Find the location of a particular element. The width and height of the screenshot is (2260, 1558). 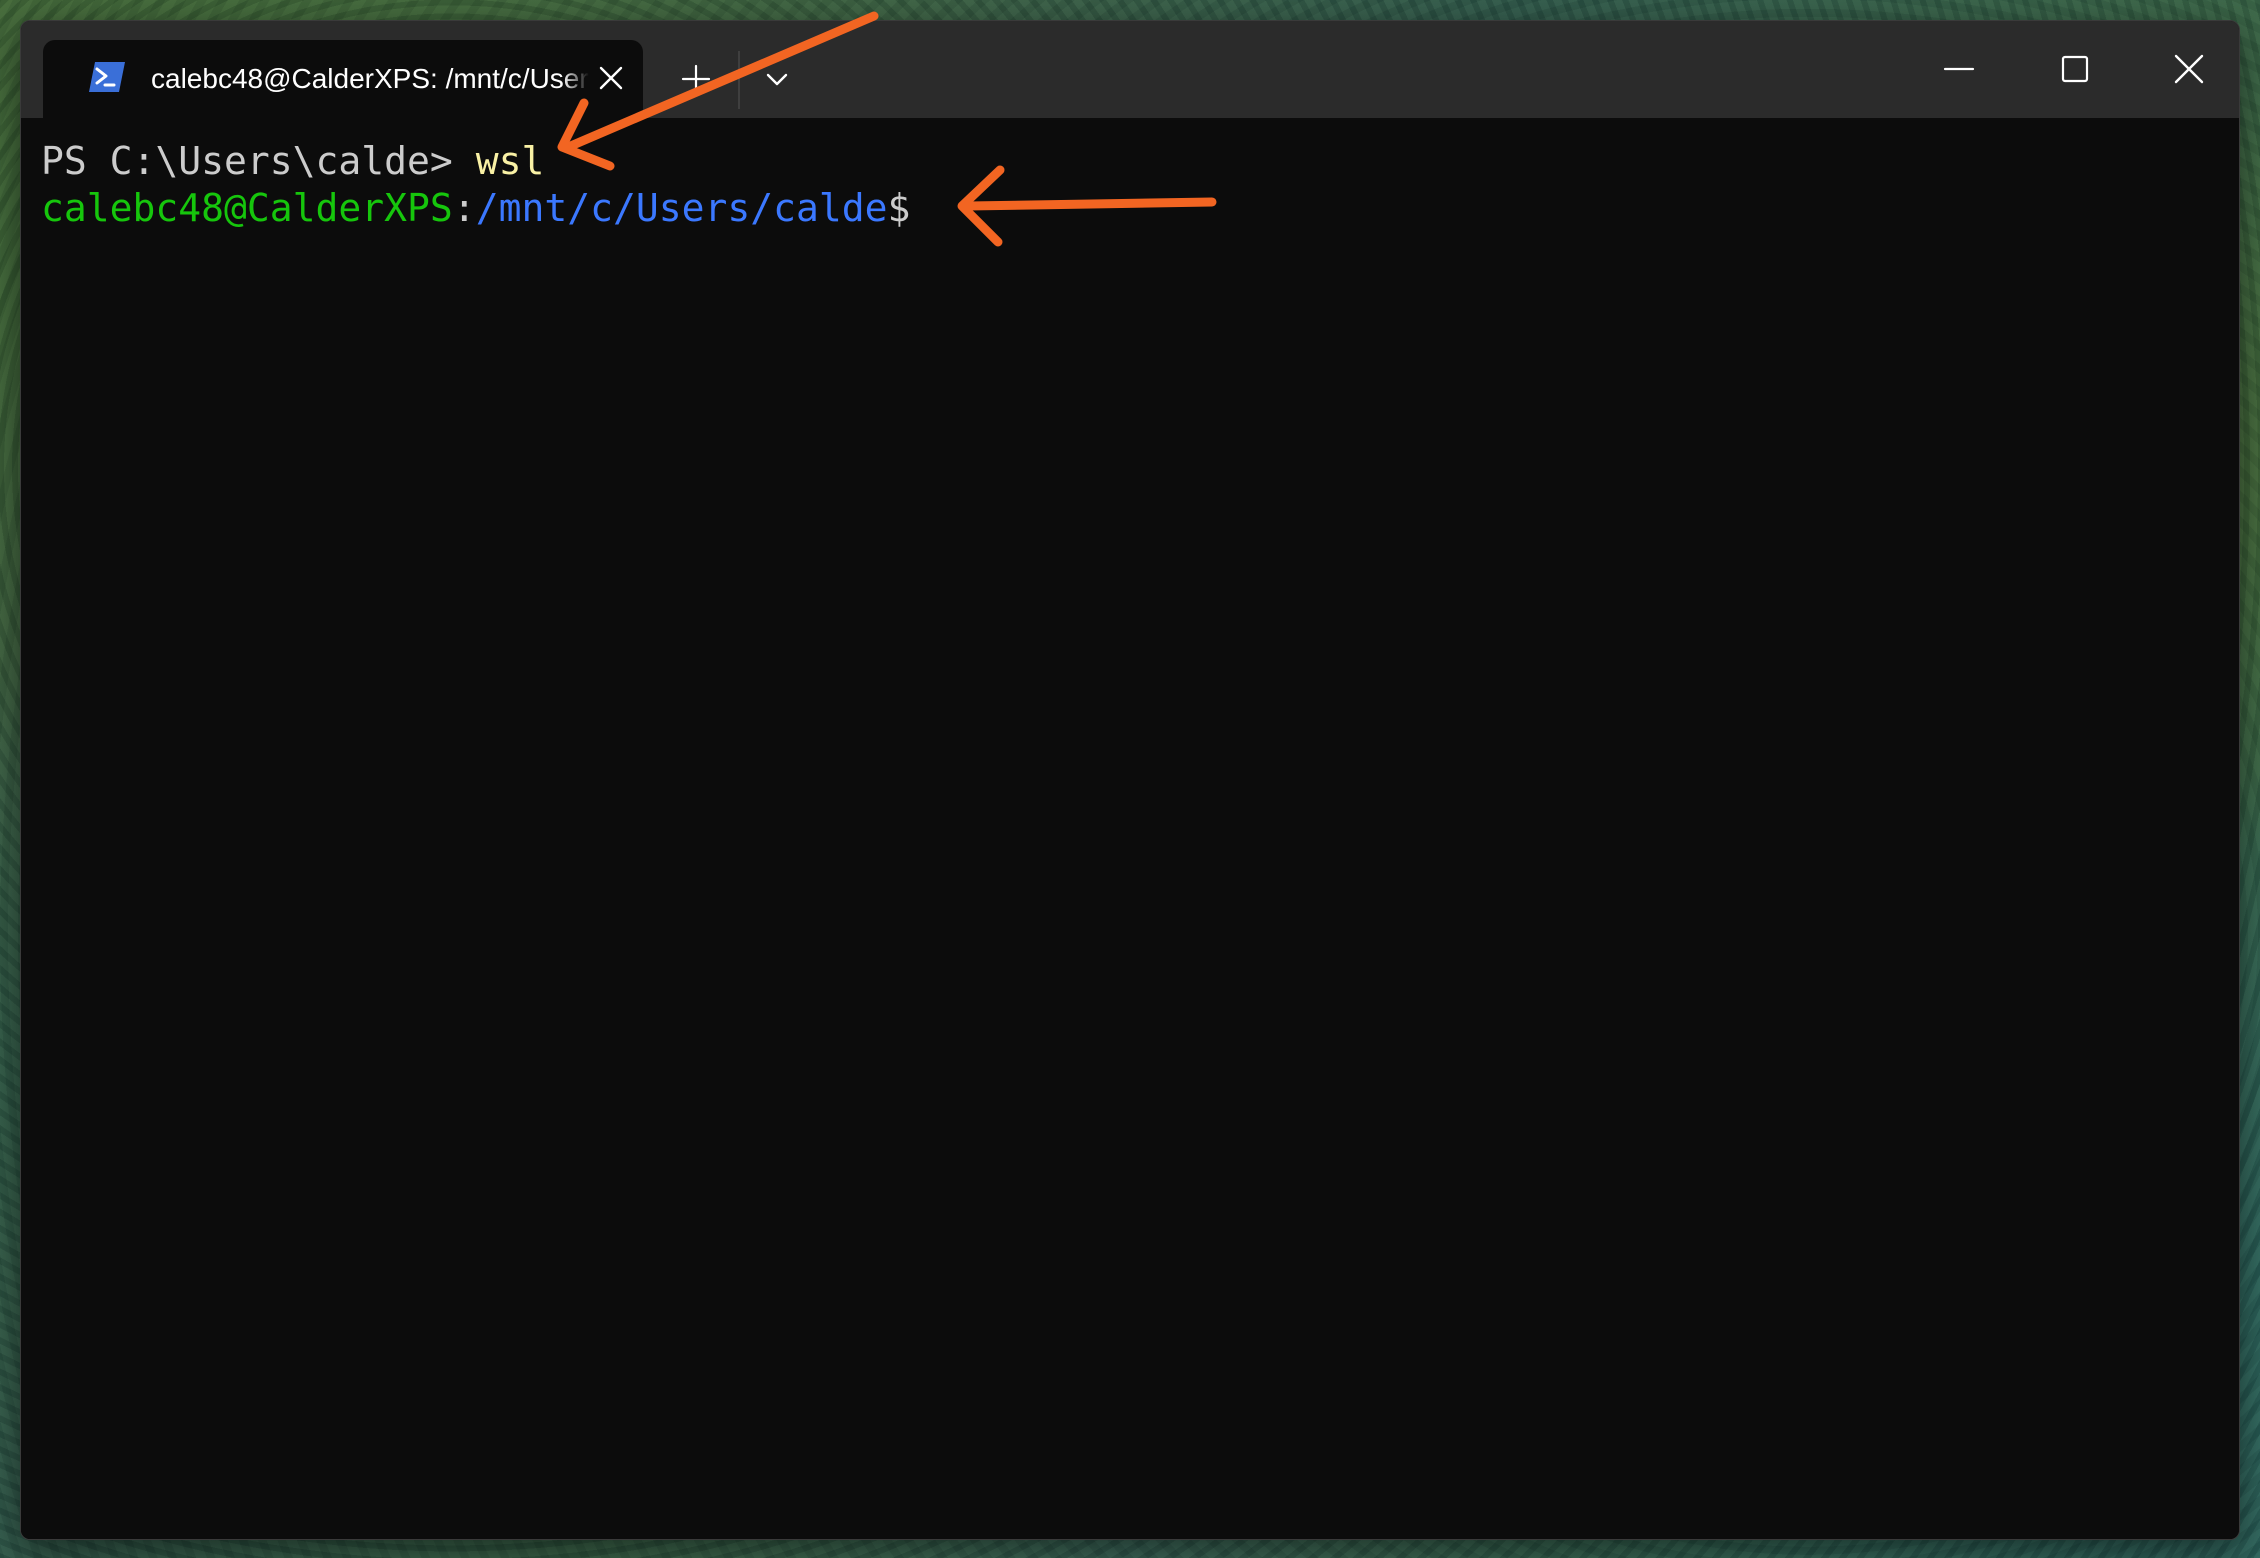

maximize-icon is located at coordinates (2075, 69).